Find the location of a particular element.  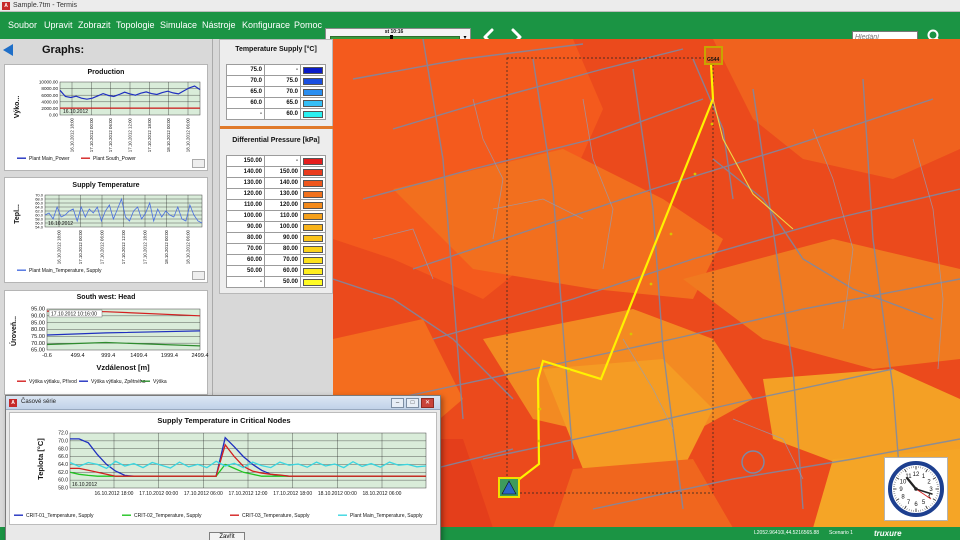

legend-range-to: 60.00 is located at coordinates (282, 271).